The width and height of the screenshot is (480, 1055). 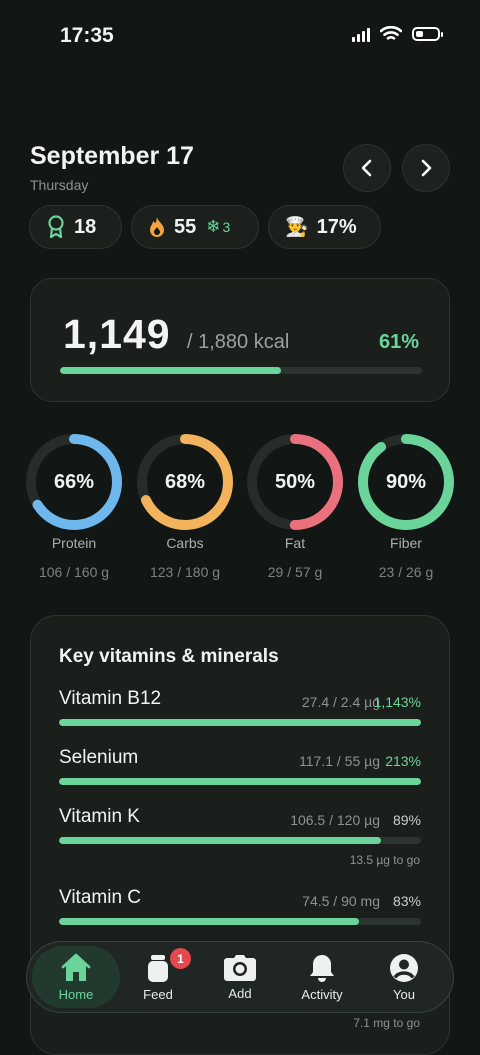 I want to click on bell-icon, so click(x=322, y=968).